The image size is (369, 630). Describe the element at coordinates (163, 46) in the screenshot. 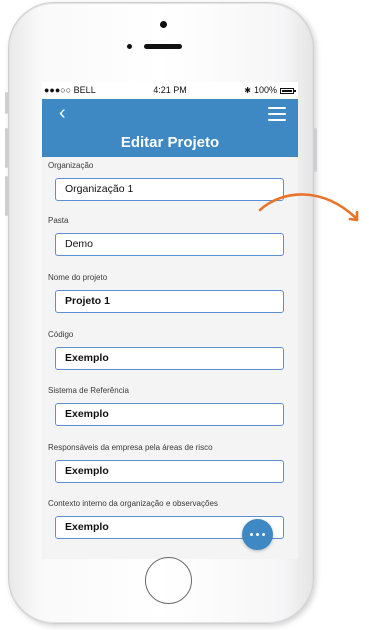

I see `earpiece-speaker` at that location.